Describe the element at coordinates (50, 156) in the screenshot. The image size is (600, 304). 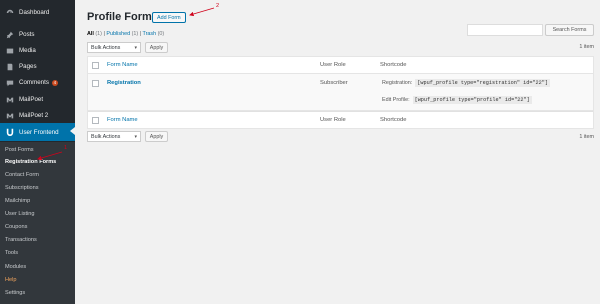
I see `arrow-to-registration-forms` at that location.